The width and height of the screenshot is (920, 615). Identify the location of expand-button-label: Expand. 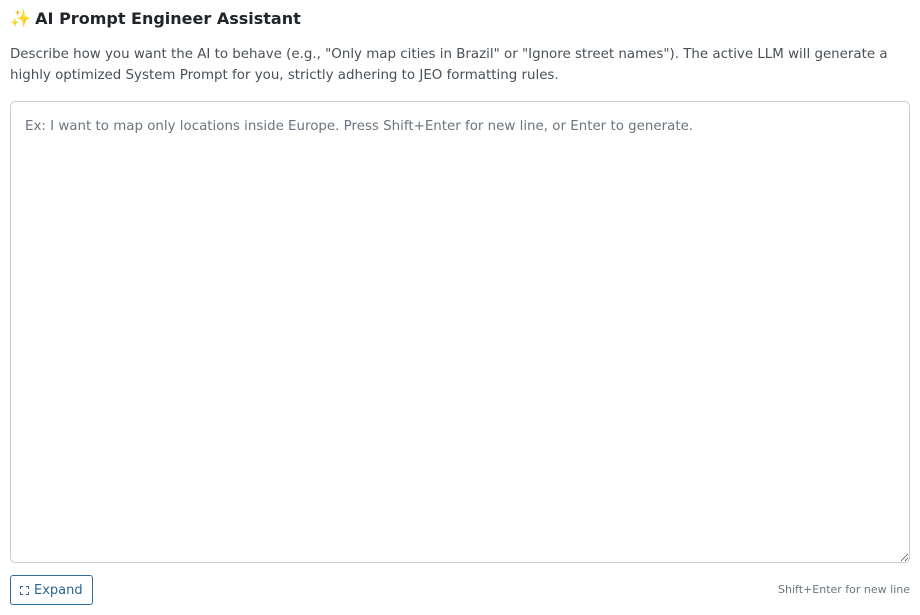
(58, 590).